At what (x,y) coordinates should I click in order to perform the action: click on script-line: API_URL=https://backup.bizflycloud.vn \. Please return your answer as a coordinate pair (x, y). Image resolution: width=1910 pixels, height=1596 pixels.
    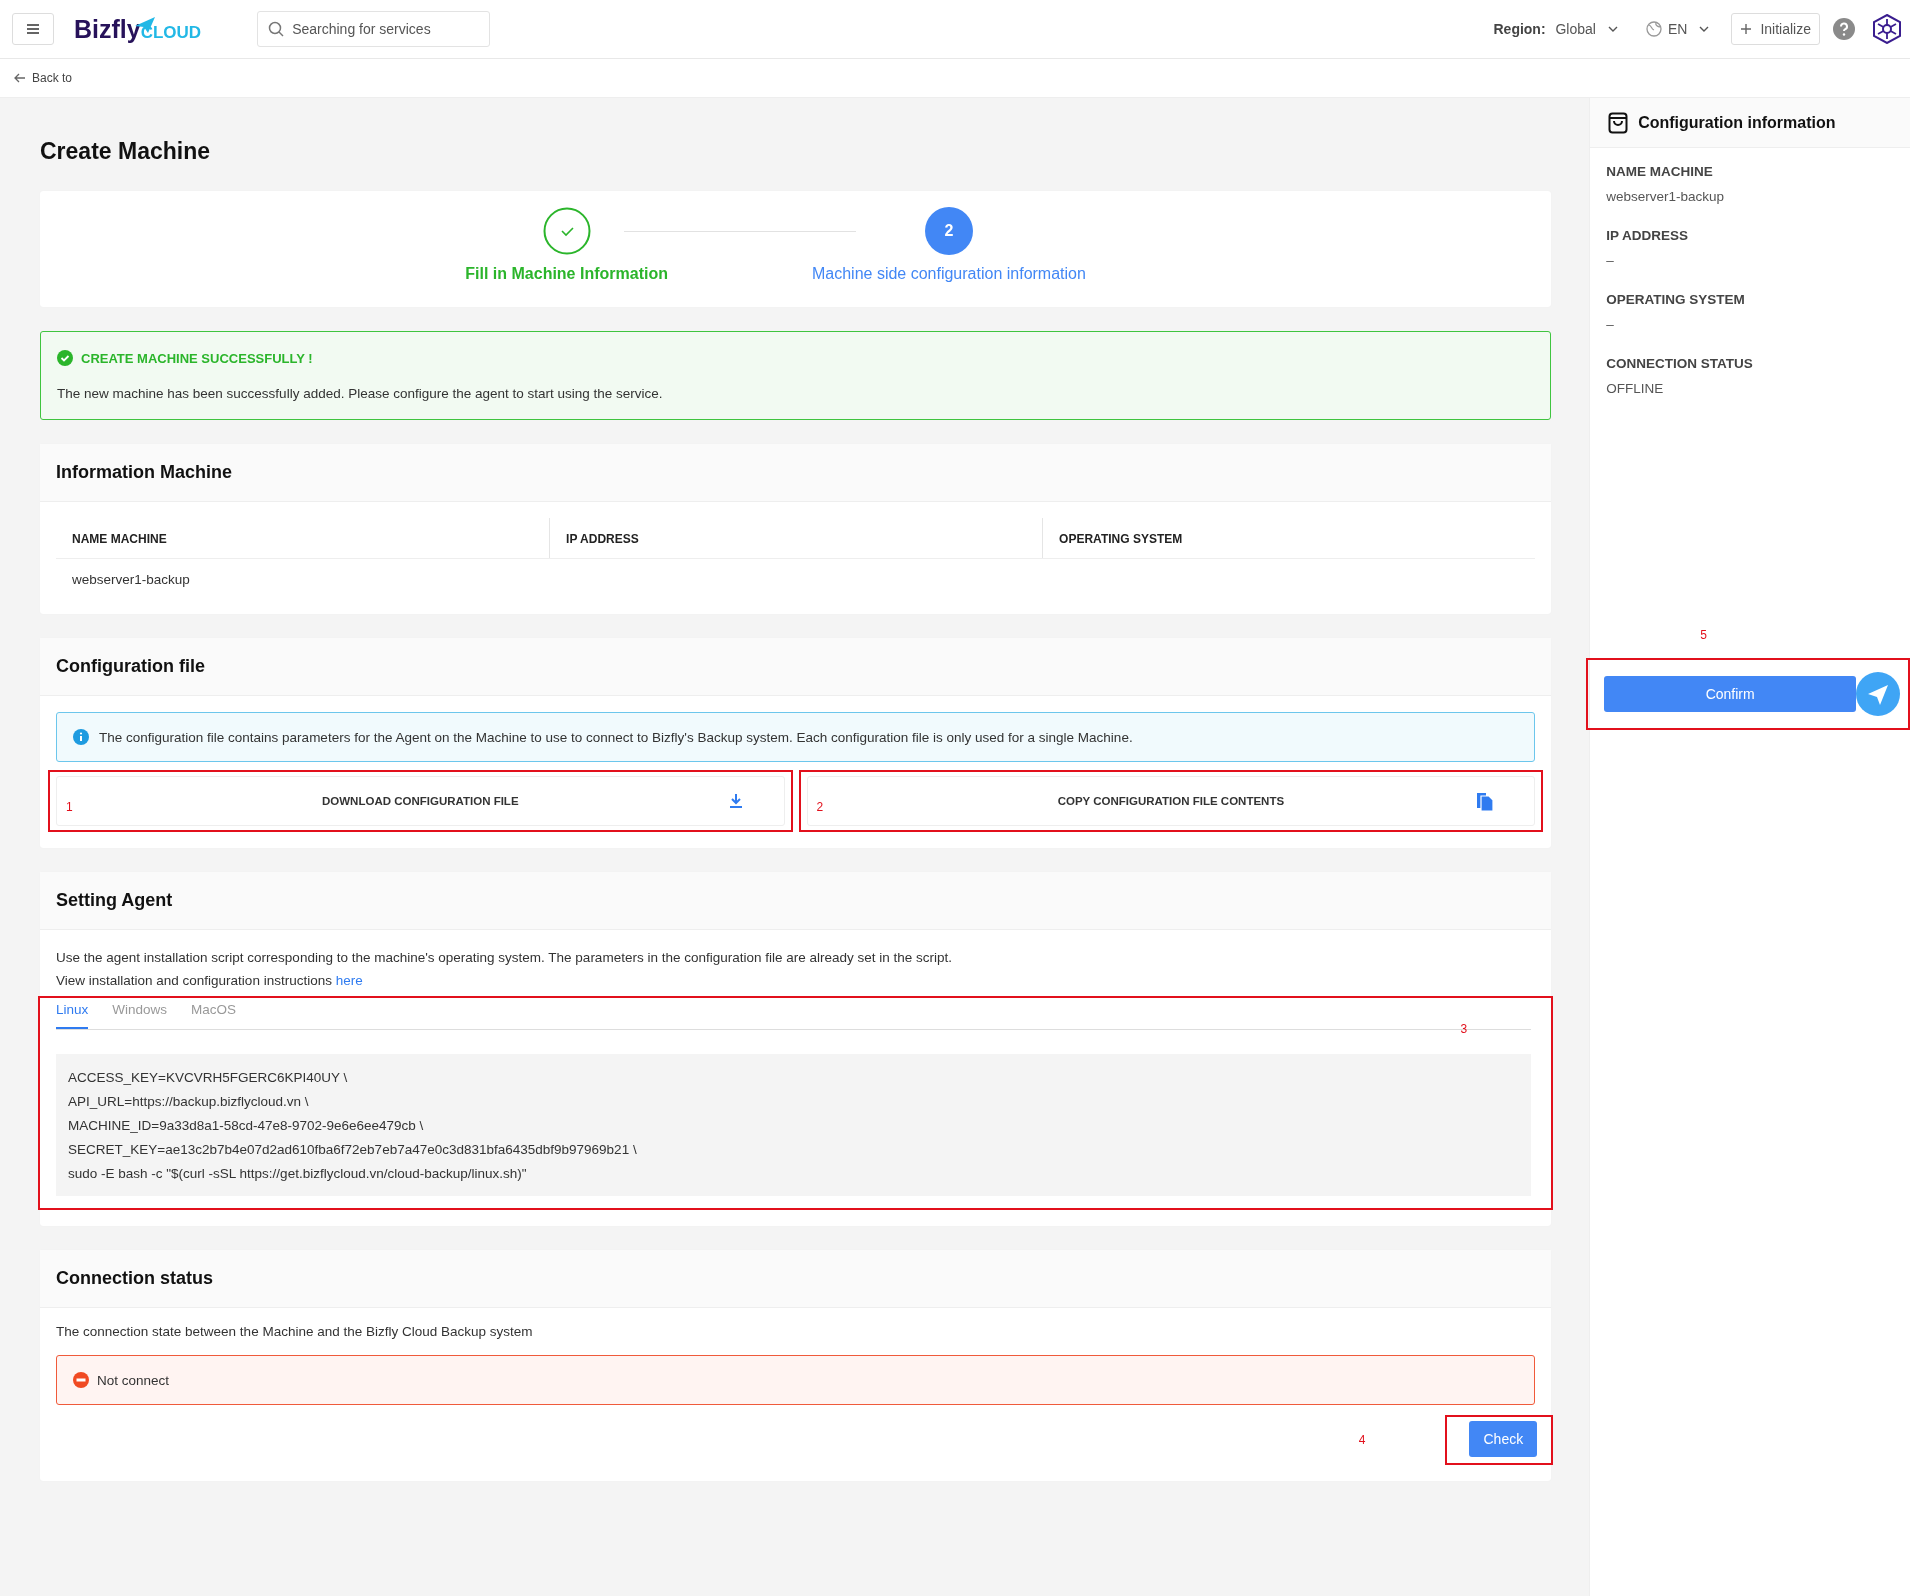
    Looking at the image, I should click on (189, 1102).